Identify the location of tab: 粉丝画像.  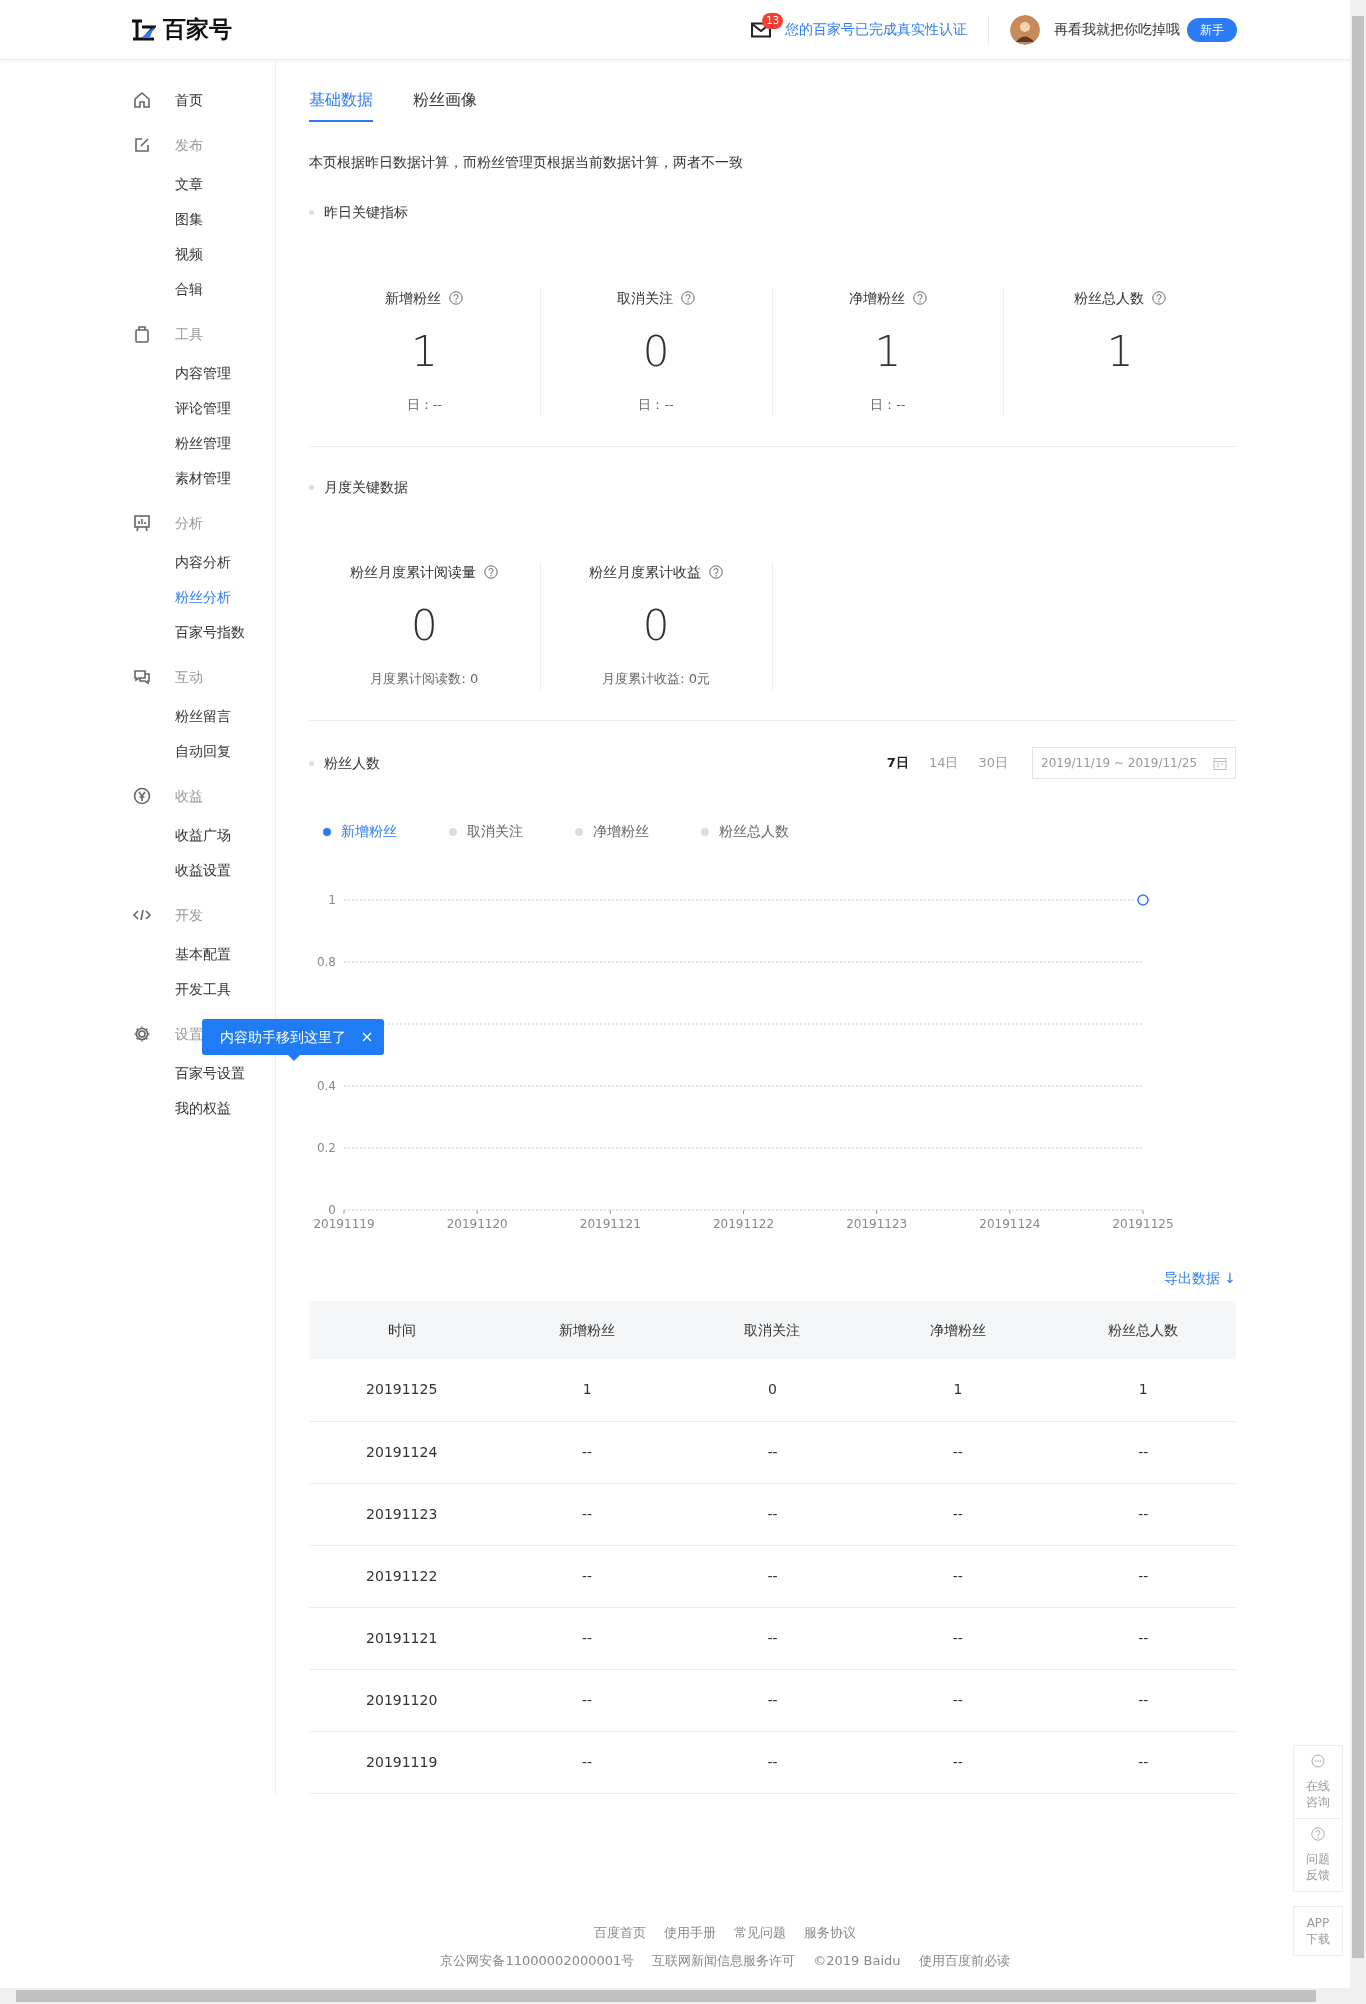
(445, 105).